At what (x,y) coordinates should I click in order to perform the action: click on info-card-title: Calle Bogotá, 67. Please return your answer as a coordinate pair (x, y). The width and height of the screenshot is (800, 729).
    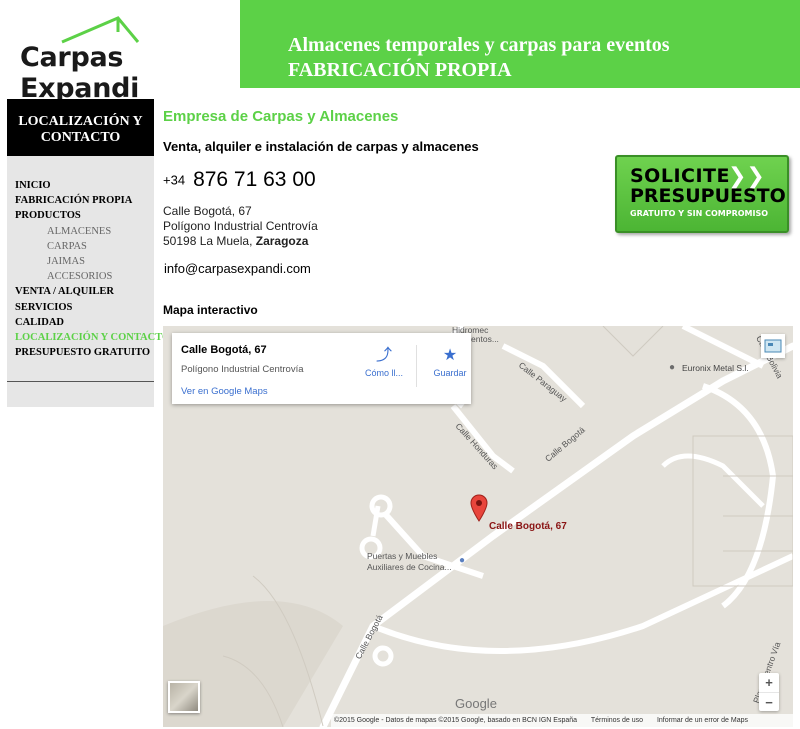
    Looking at the image, I should click on (224, 350).